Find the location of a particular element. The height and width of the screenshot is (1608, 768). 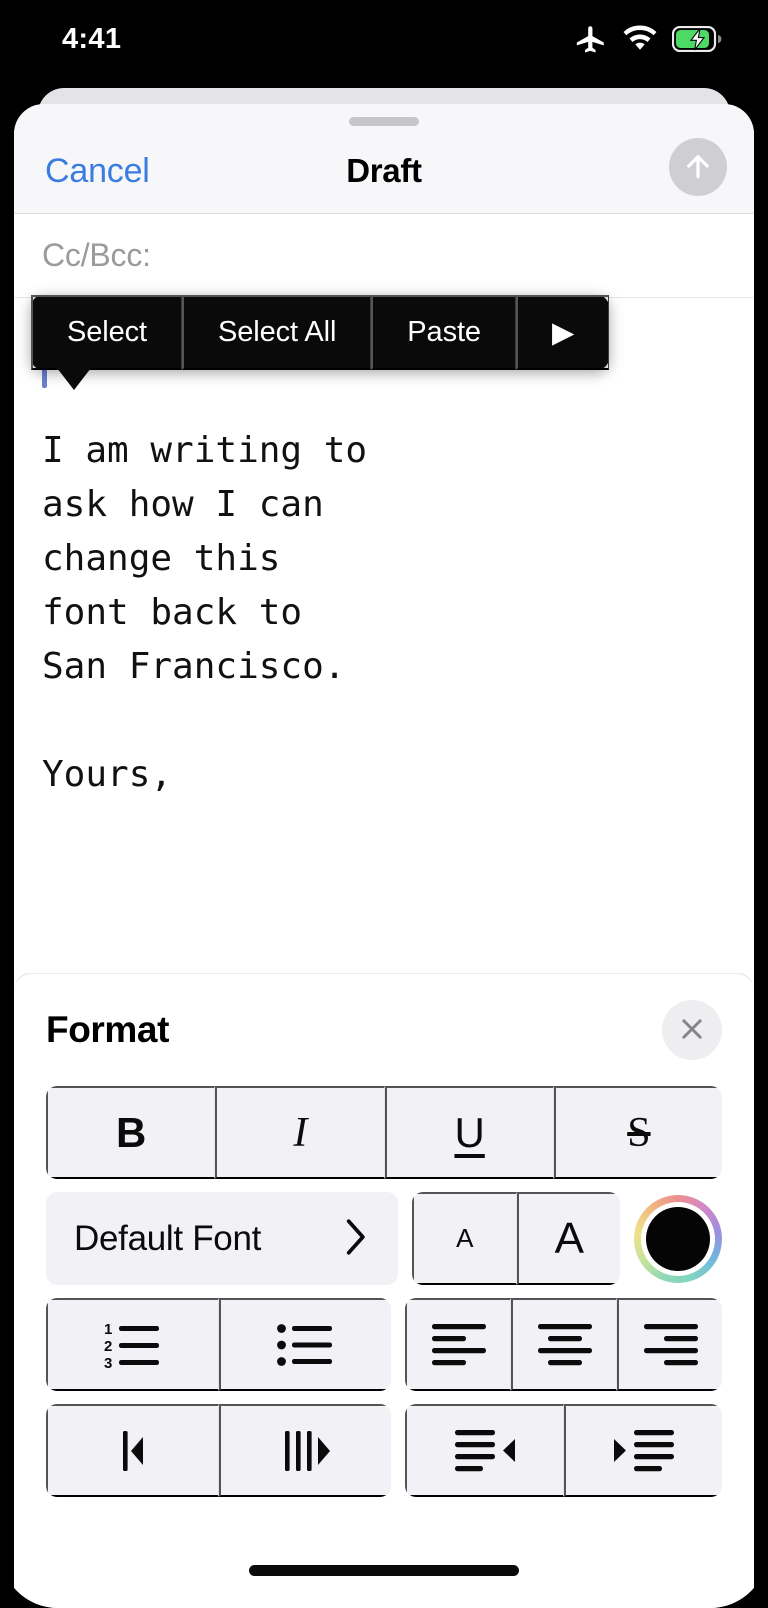

page-title: Draft is located at coordinates (384, 170).